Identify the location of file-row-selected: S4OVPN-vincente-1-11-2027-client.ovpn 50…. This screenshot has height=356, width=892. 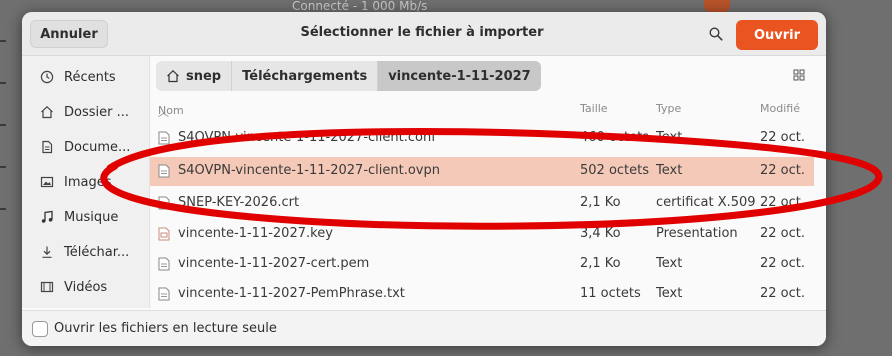
(482, 171).